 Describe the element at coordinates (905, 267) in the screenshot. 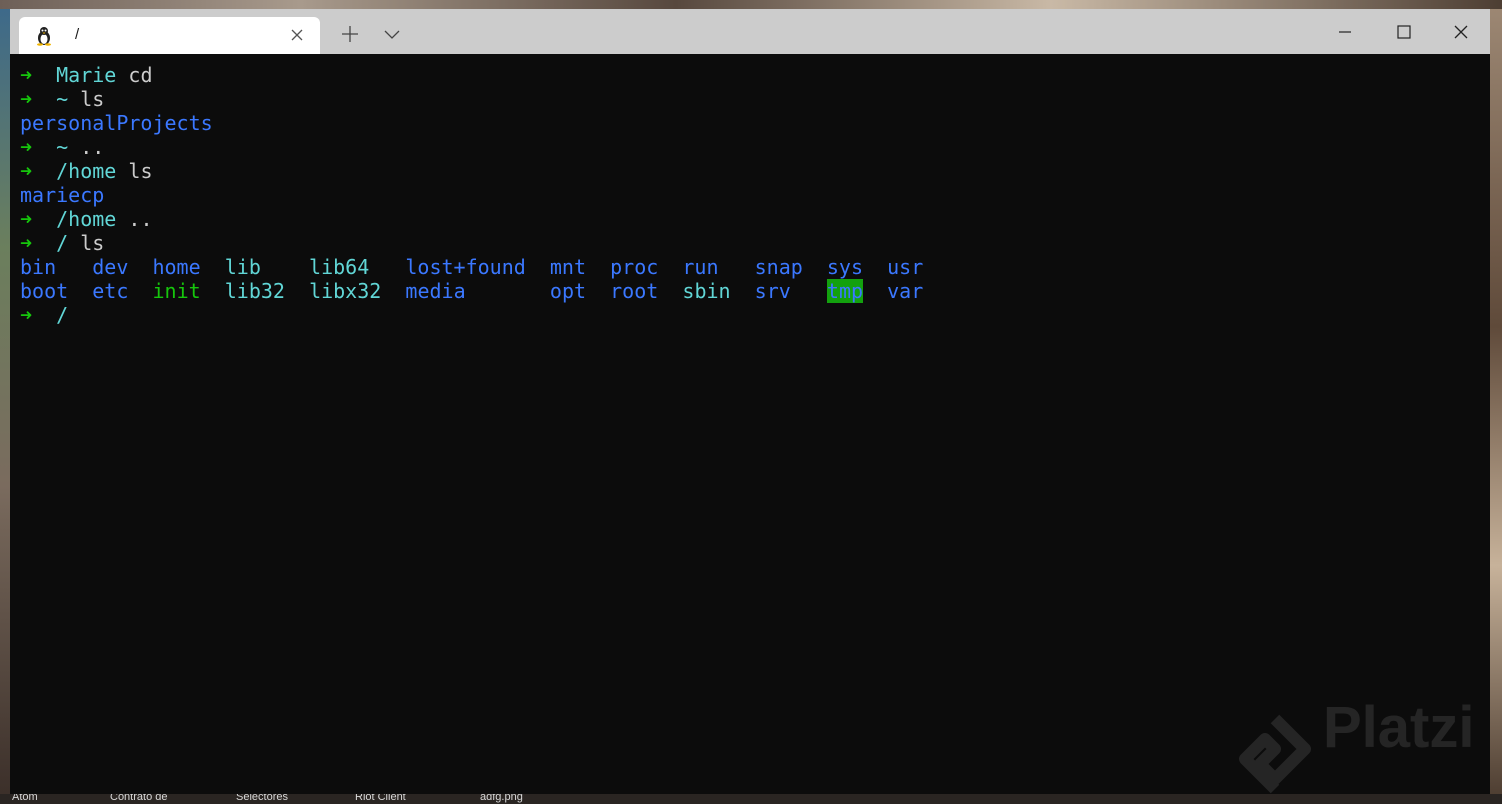

I see `dir-entry: usr` at that location.